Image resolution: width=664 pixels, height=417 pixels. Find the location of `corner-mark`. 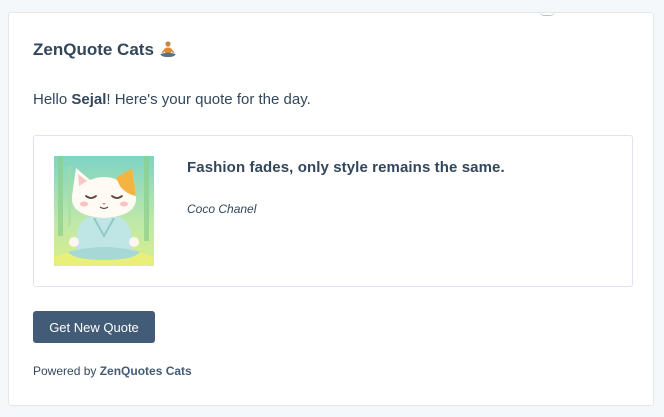

corner-mark is located at coordinates (547, 13).